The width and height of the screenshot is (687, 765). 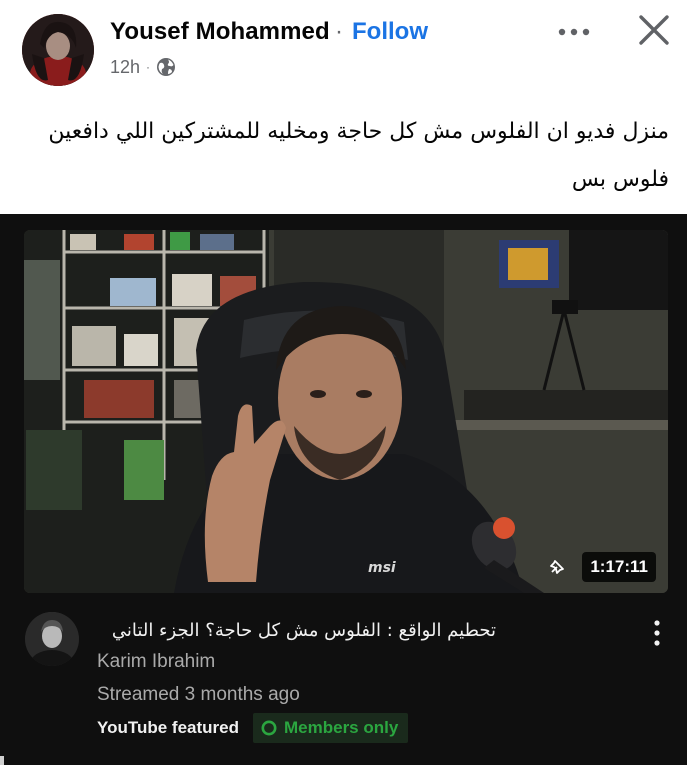 What do you see at coordinates (382, 568) in the screenshot?
I see `svg-text: msi` at bounding box center [382, 568].